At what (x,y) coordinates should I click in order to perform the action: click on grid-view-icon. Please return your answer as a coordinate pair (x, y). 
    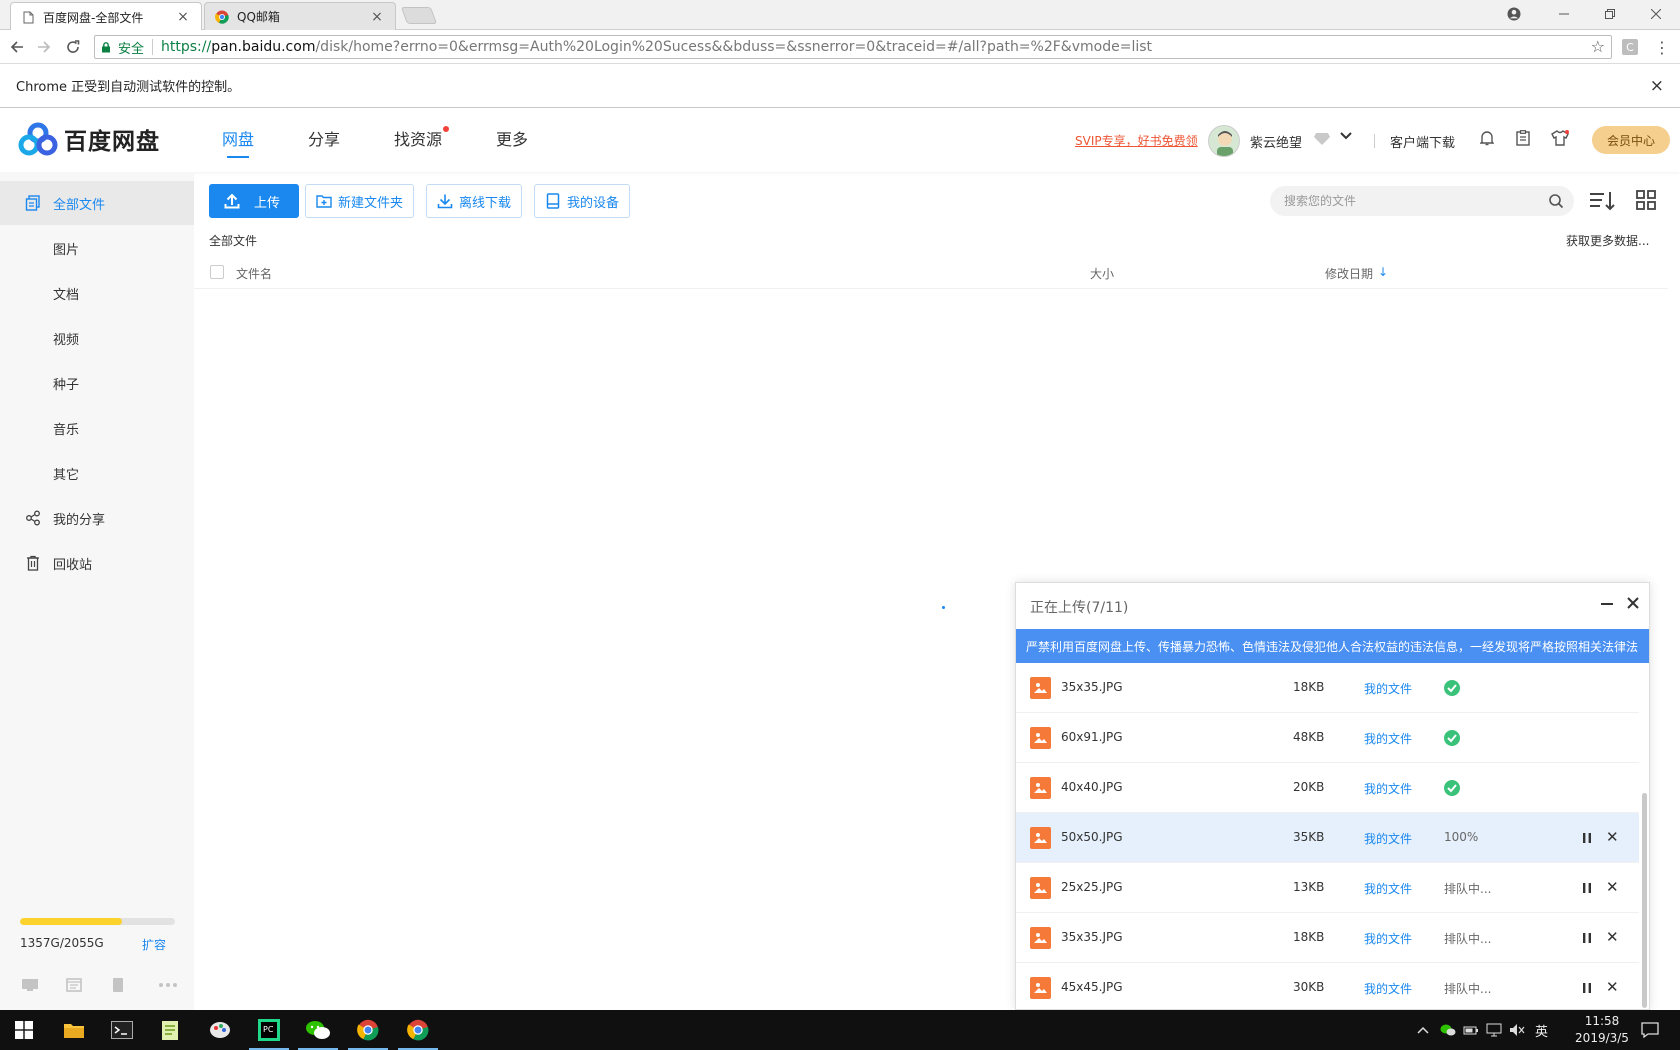
    Looking at the image, I should click on (1646, 200).